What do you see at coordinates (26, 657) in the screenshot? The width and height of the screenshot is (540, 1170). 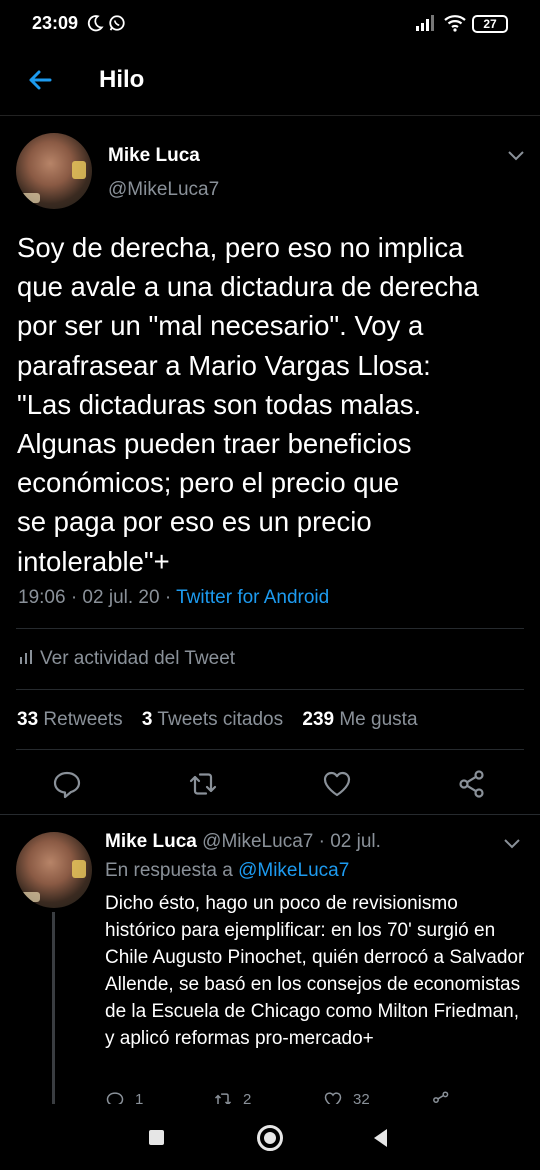 I see `bar-chart-icon` at bounding box center [26, 657].